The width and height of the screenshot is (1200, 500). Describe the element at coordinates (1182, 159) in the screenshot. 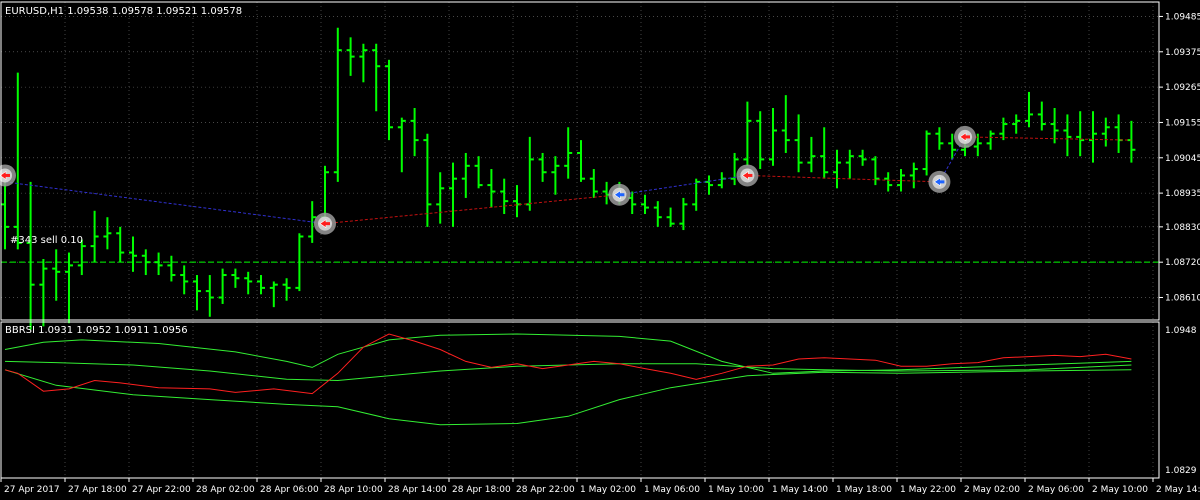

I see `price-tick-label: 1.09045` at that location.